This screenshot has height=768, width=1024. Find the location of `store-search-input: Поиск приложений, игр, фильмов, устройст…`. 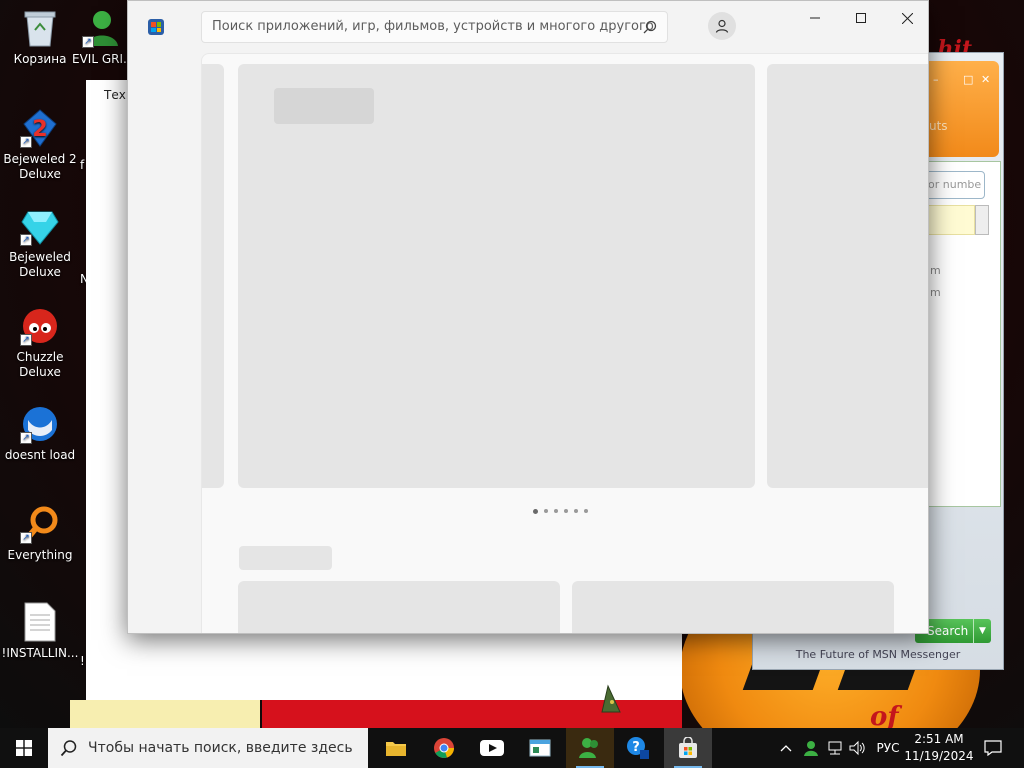

store-search-input: Поиск приложений, игр, фильмов, устройст… is located at coordinates (434, 27).